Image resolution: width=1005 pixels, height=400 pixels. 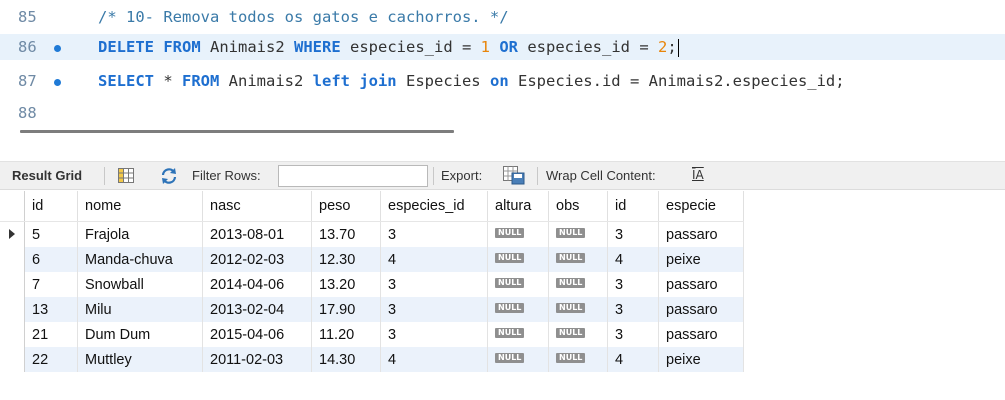 What do you see at coordinates (353, 176) in the screenshot?
I see `filter-rows-input` at bounding box center [353, 176].